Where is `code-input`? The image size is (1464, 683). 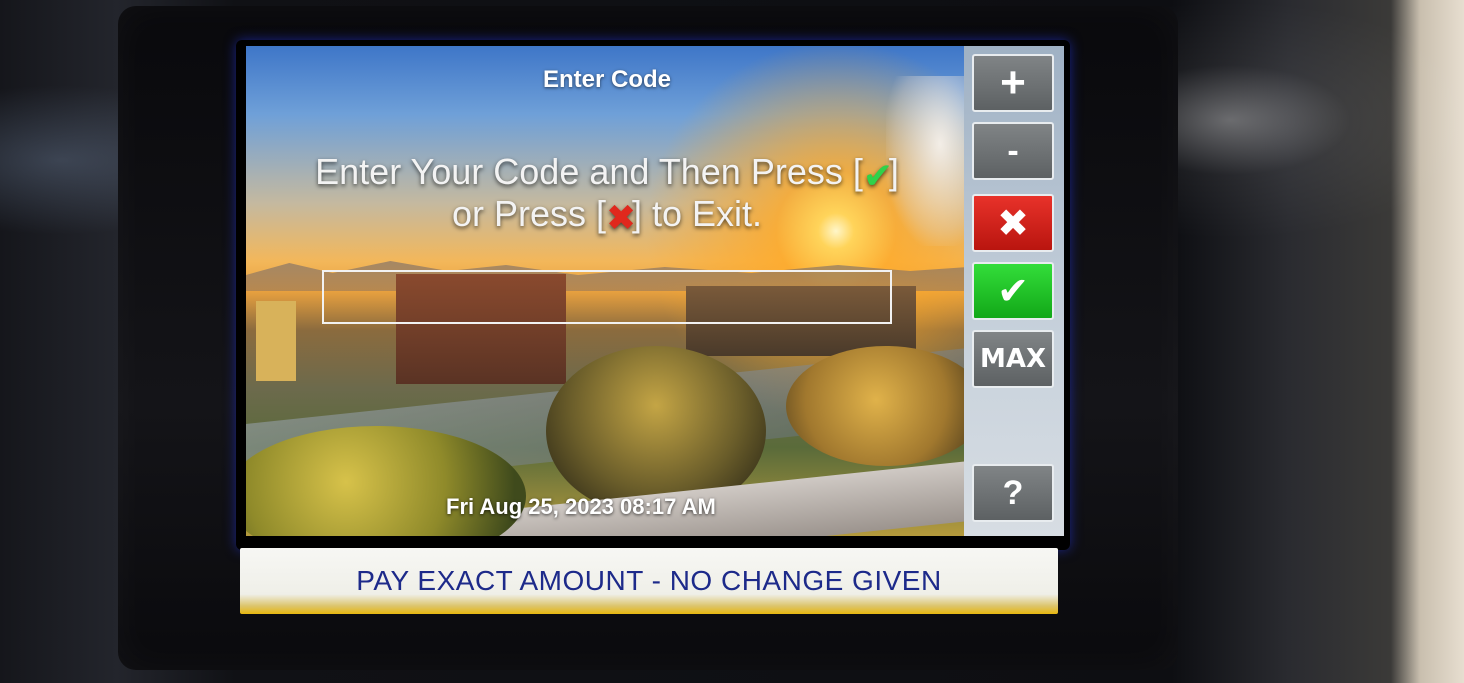
code-input is located at coordinates (607, 297).